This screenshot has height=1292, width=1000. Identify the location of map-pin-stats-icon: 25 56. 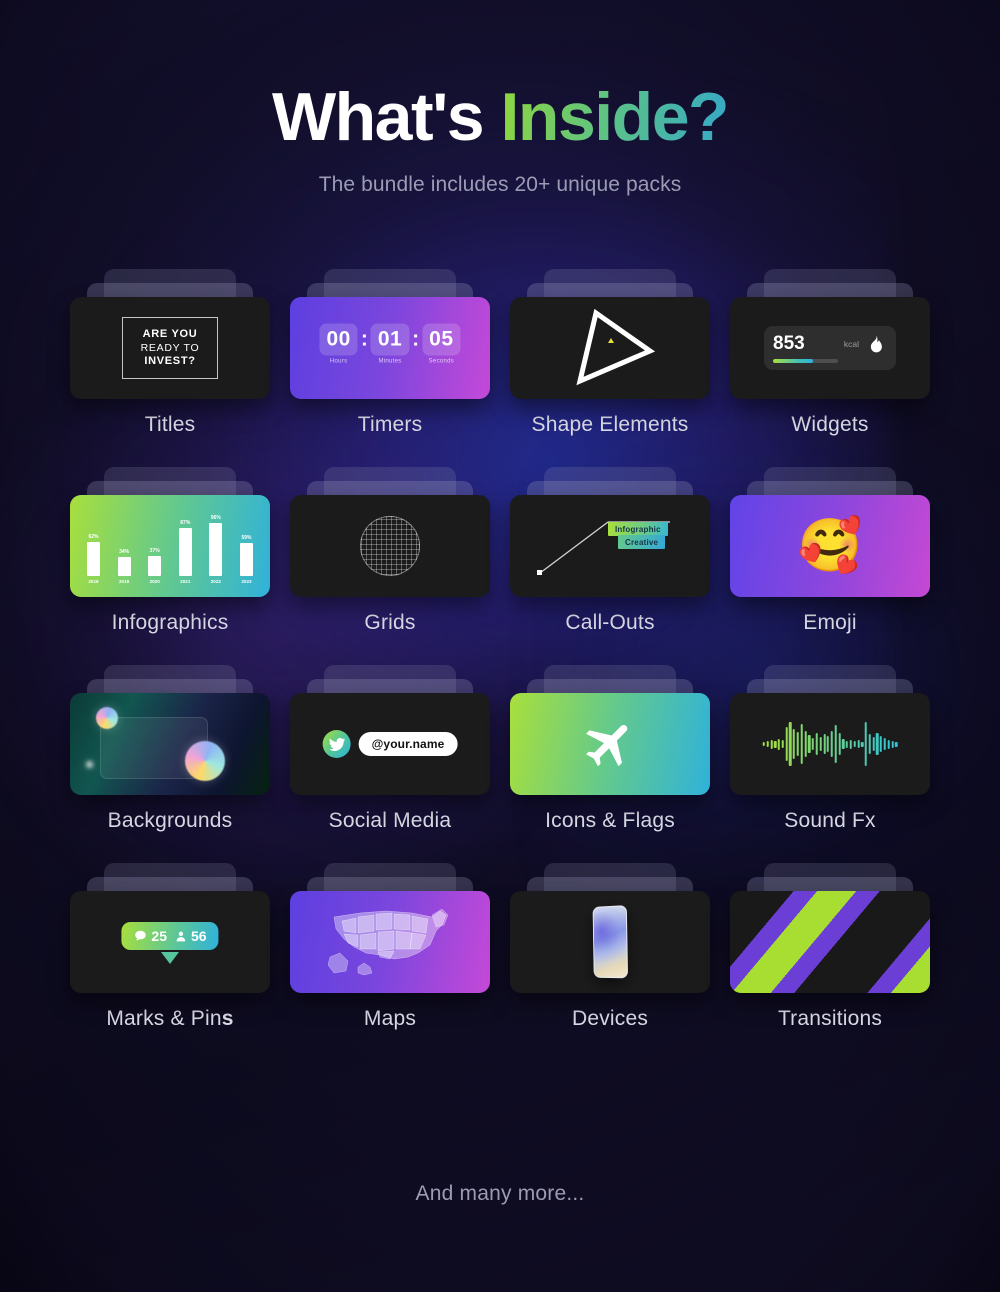
(170, 936).